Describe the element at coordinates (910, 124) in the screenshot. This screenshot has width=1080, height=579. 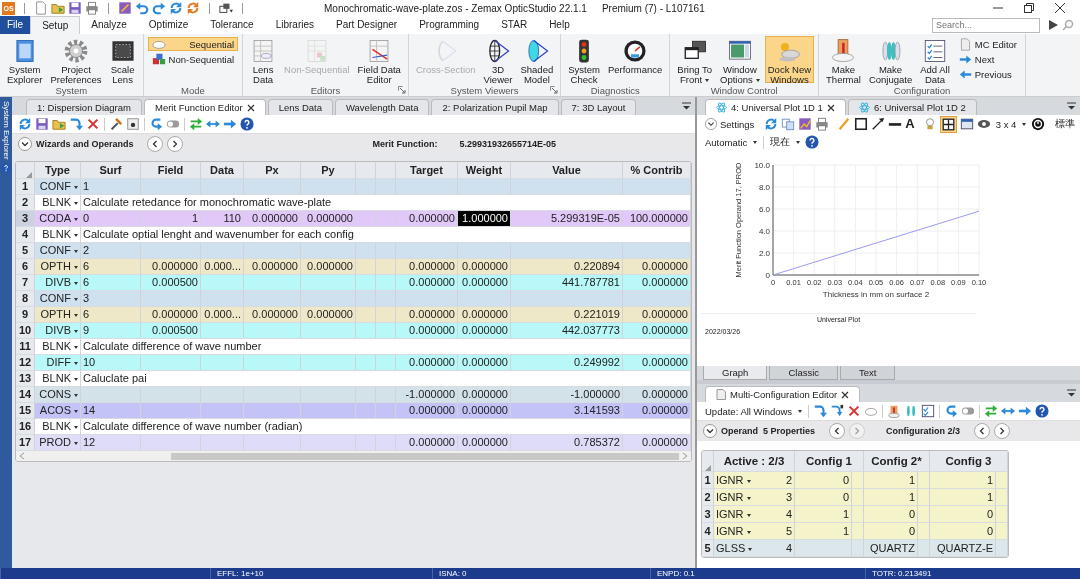
I see `text-tool-button: A` at that location.